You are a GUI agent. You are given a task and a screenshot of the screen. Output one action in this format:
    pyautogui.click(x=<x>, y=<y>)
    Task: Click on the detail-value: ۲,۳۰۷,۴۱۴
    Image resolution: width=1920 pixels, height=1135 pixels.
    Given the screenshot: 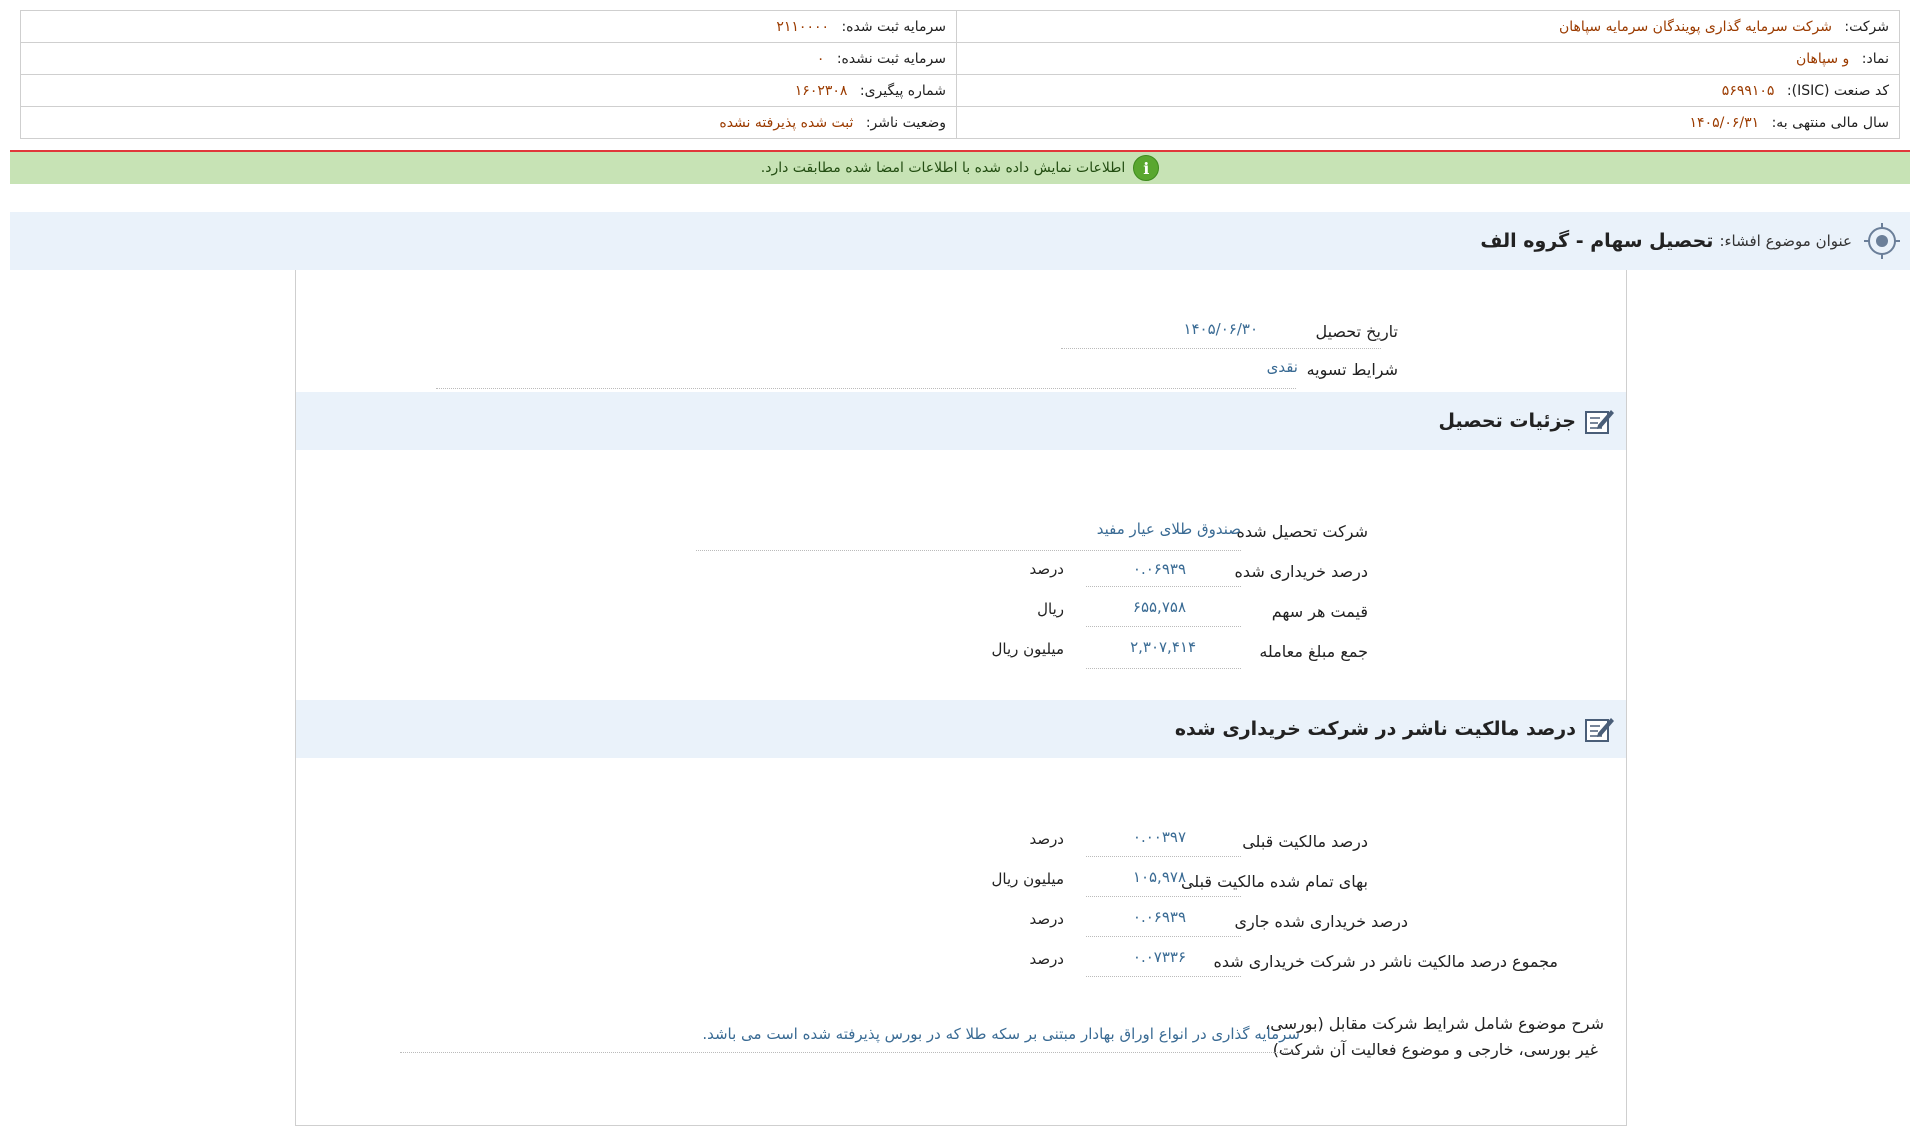 What is the action you would take?
    pyautogui.click(x=1163, y=647)
    